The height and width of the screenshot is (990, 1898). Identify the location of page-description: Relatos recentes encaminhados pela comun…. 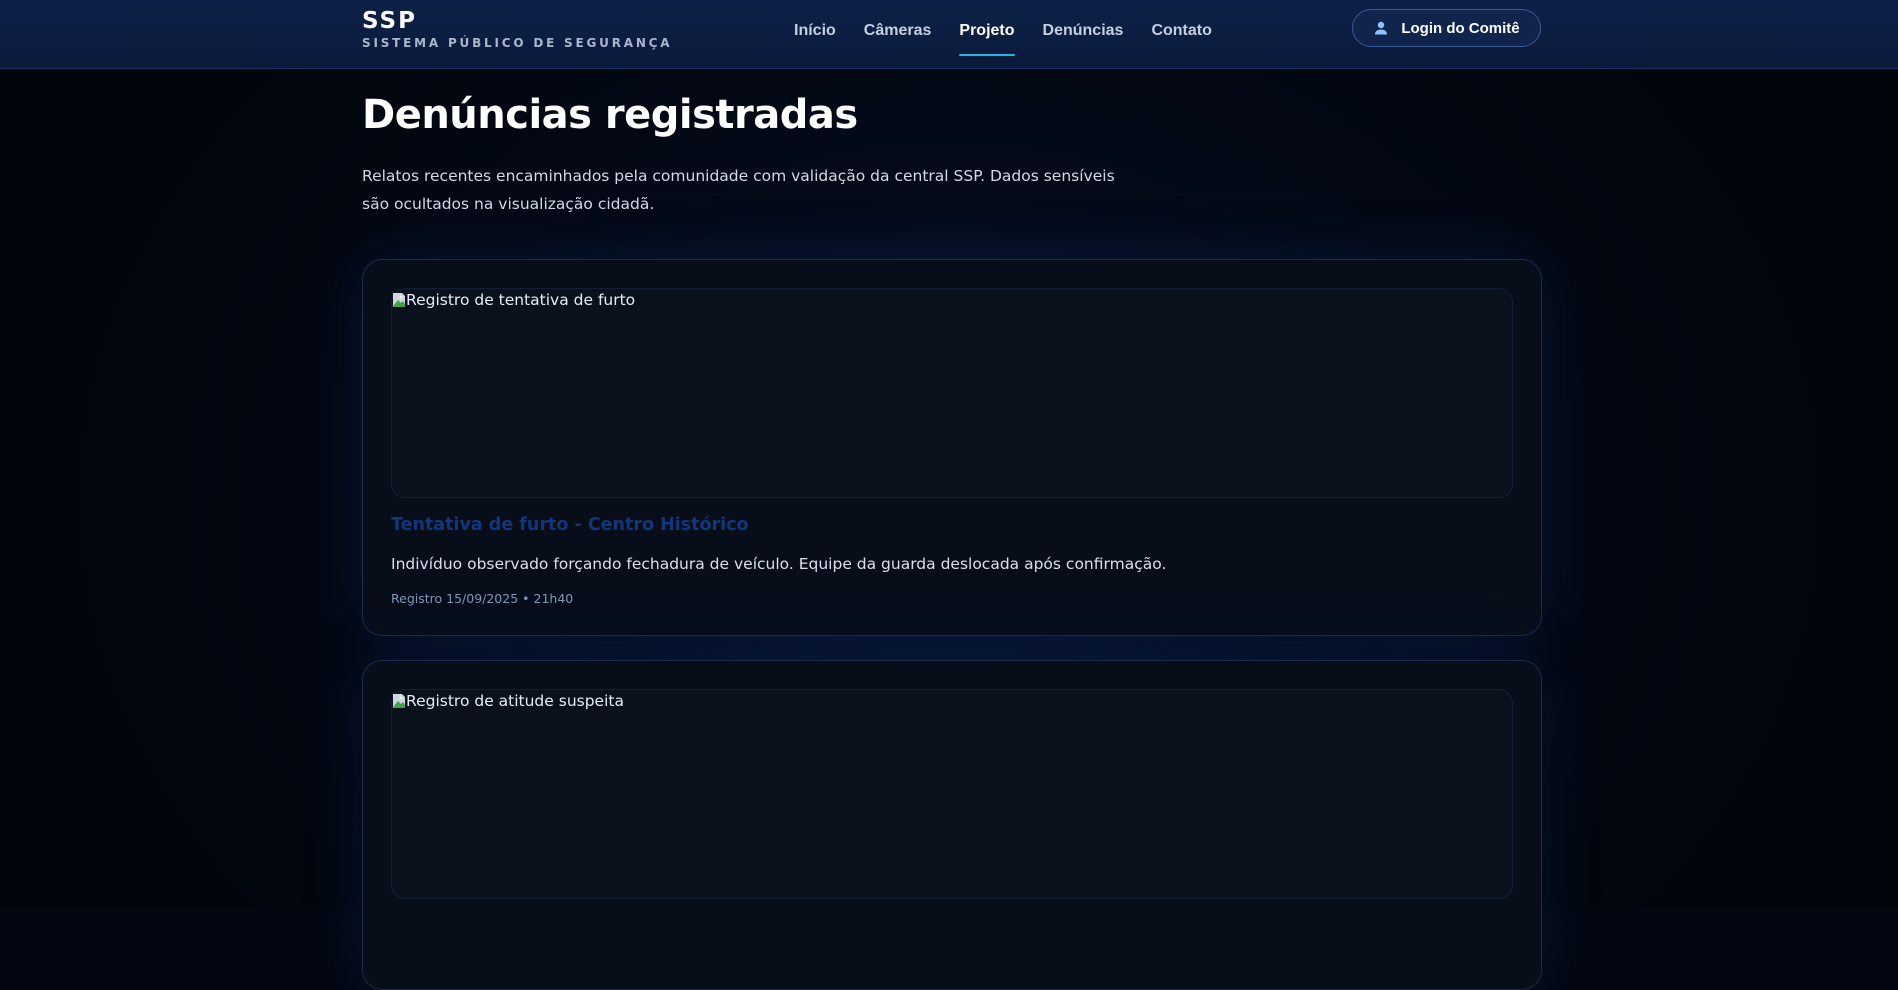
(738, 190).